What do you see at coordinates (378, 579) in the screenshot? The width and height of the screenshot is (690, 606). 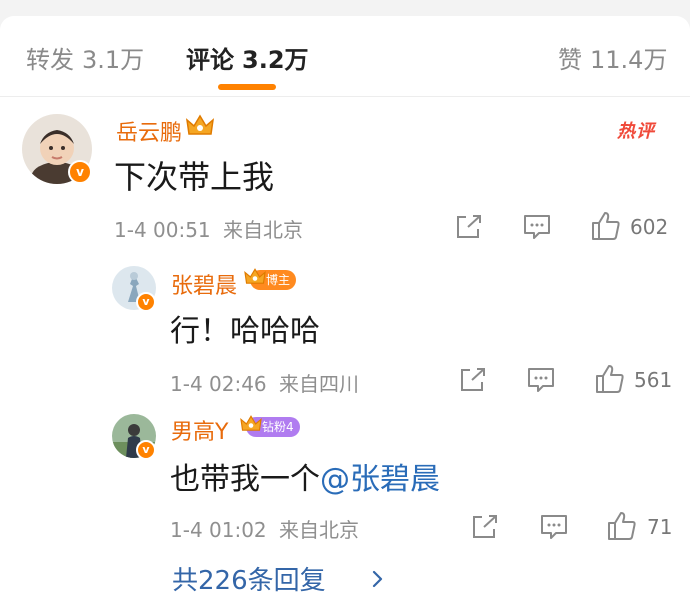 I see `chevron-right-icon` at bounding box center [378, 579].